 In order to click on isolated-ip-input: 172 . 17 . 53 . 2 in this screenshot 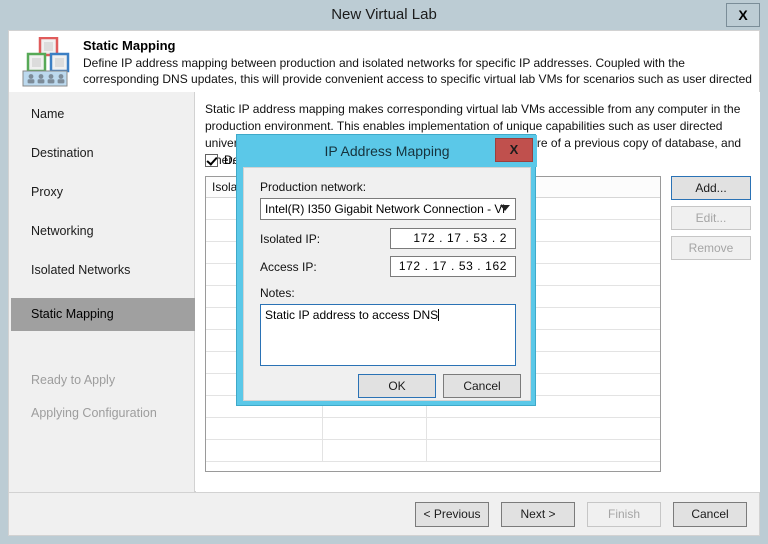, I will do `click(453, 238)`.